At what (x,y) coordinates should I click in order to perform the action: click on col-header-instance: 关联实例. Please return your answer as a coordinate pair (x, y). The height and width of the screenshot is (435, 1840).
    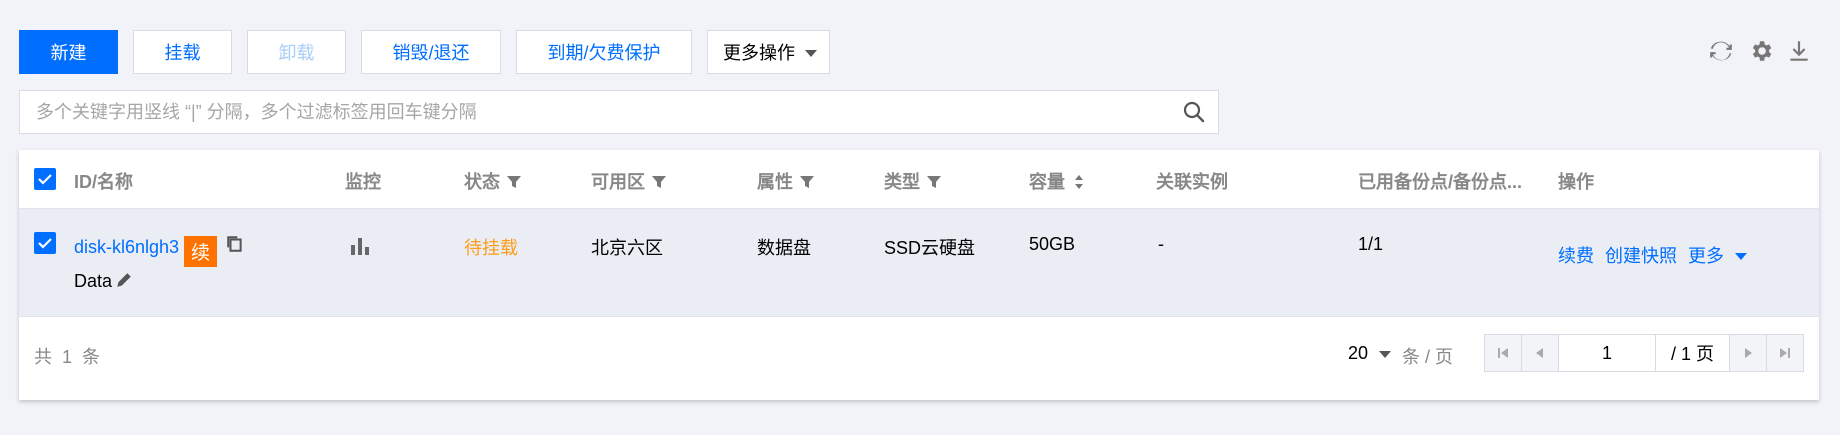
    Looking at the image, I should click on (1192, 182).